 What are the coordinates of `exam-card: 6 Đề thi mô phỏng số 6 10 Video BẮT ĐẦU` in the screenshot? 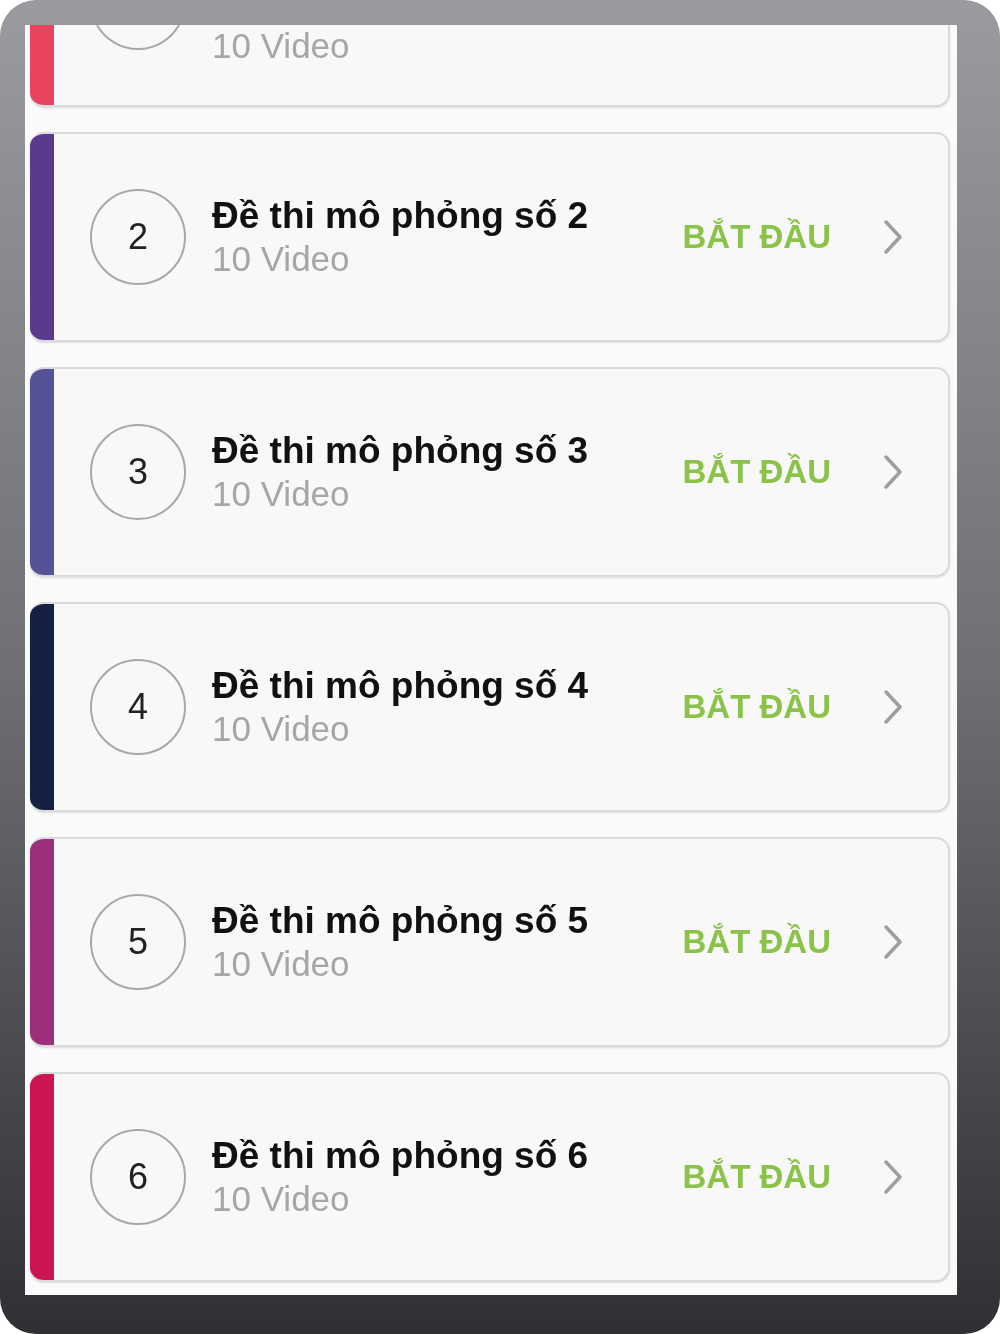 It's located at (490, 1177).